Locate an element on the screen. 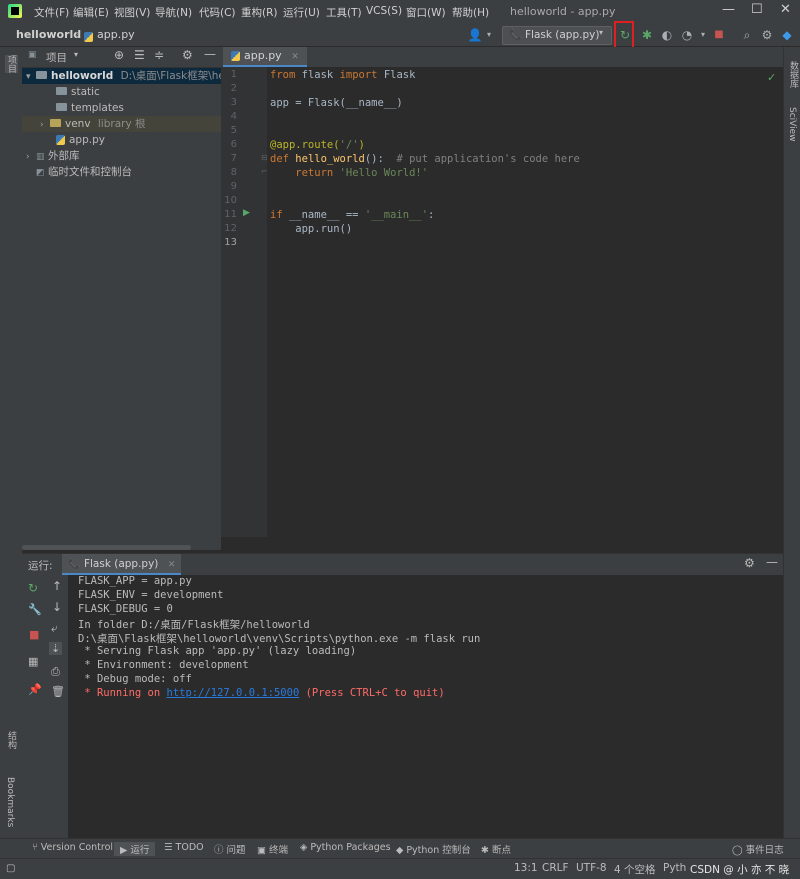  collapse-all-icon: ≑ is located at coordinates (159, 55).